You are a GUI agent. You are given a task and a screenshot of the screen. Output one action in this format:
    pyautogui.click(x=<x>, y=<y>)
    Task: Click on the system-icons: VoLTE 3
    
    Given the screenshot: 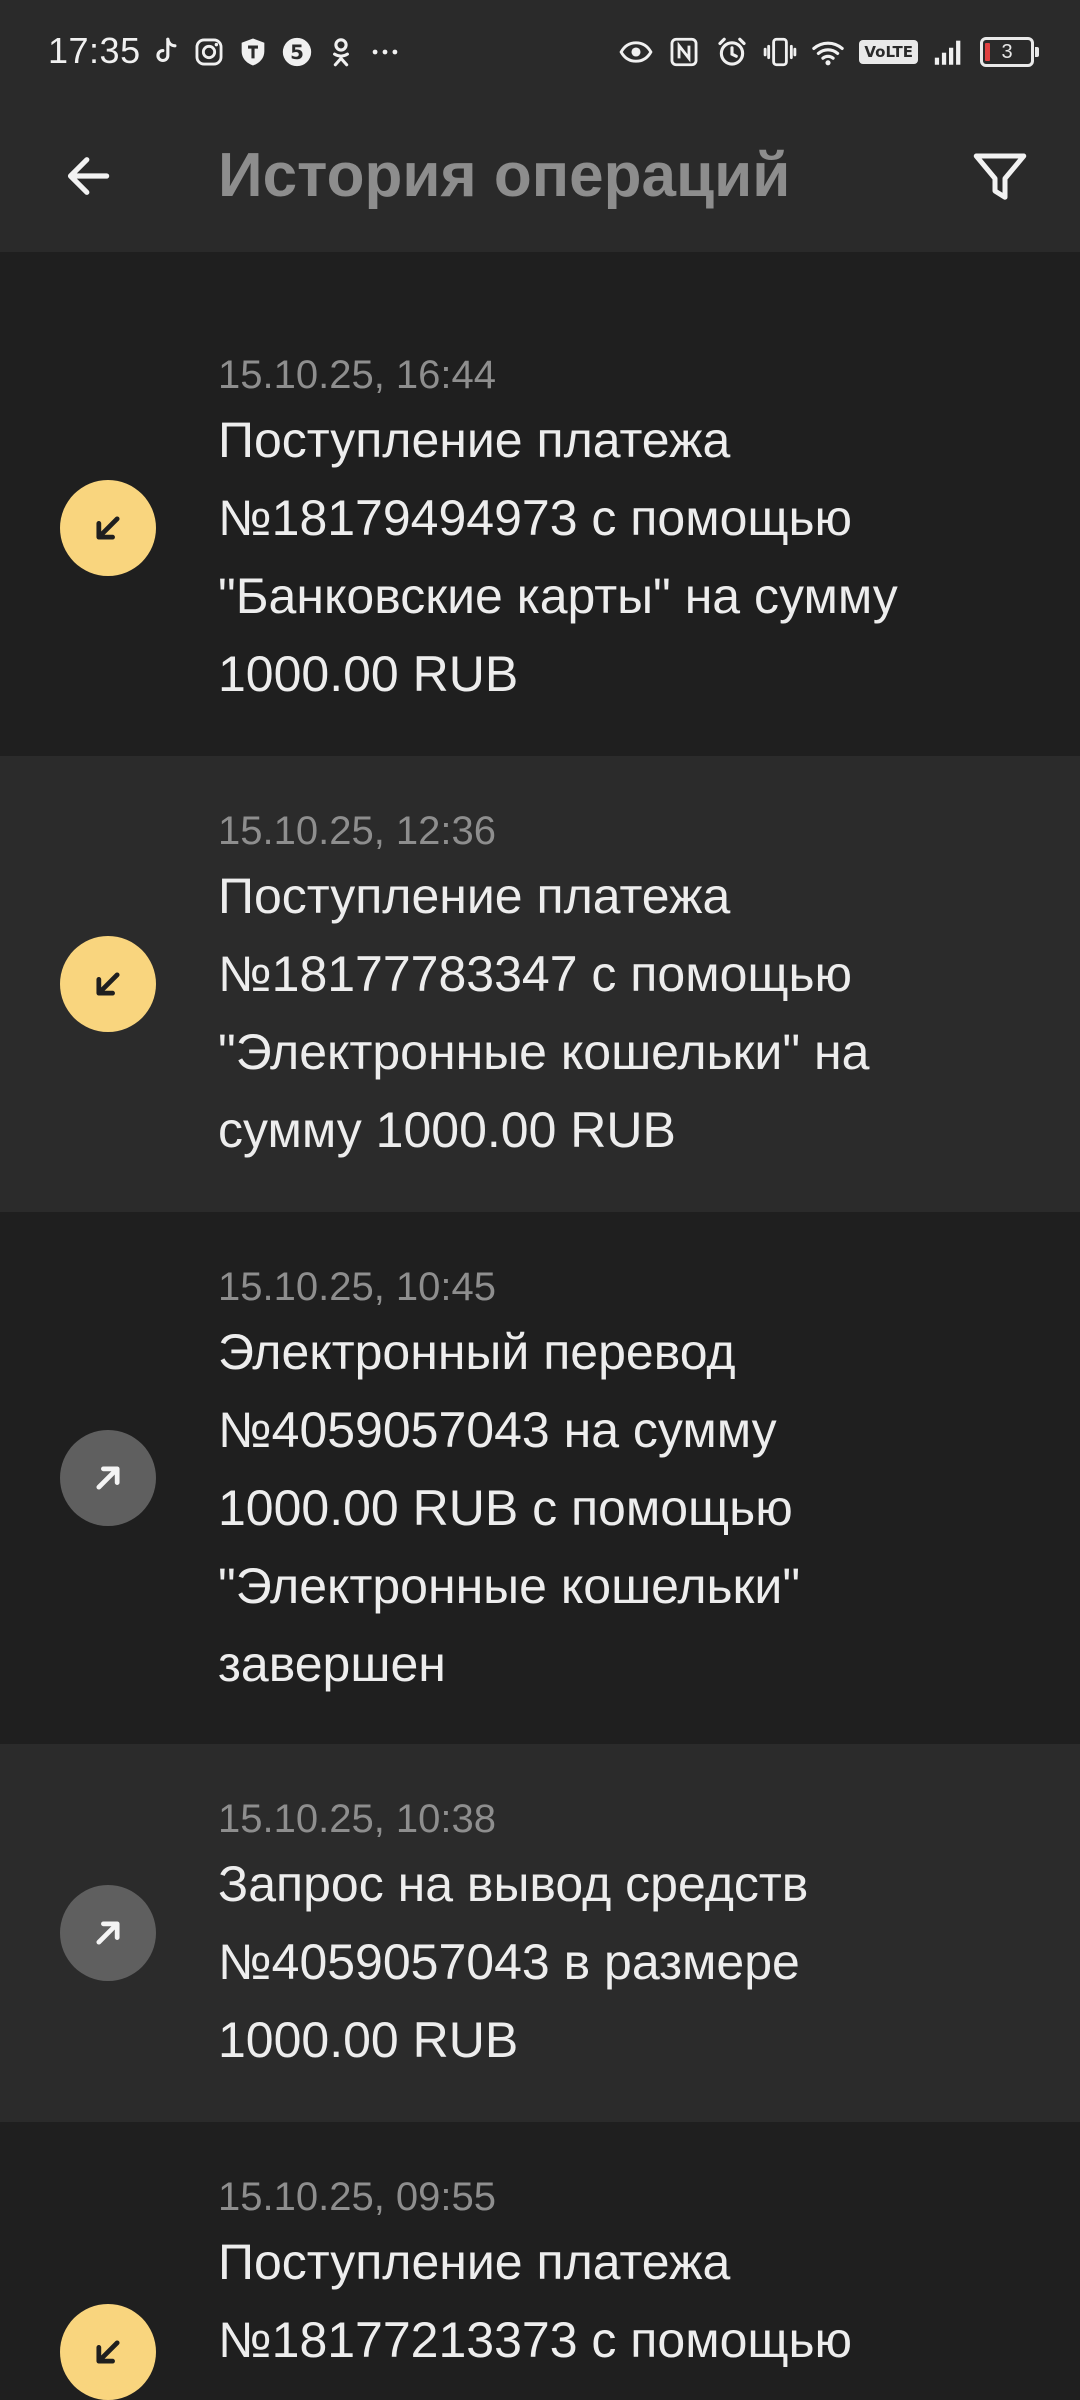 What is the action you would take?
    pyautogui.click(x=829, y=52)
    